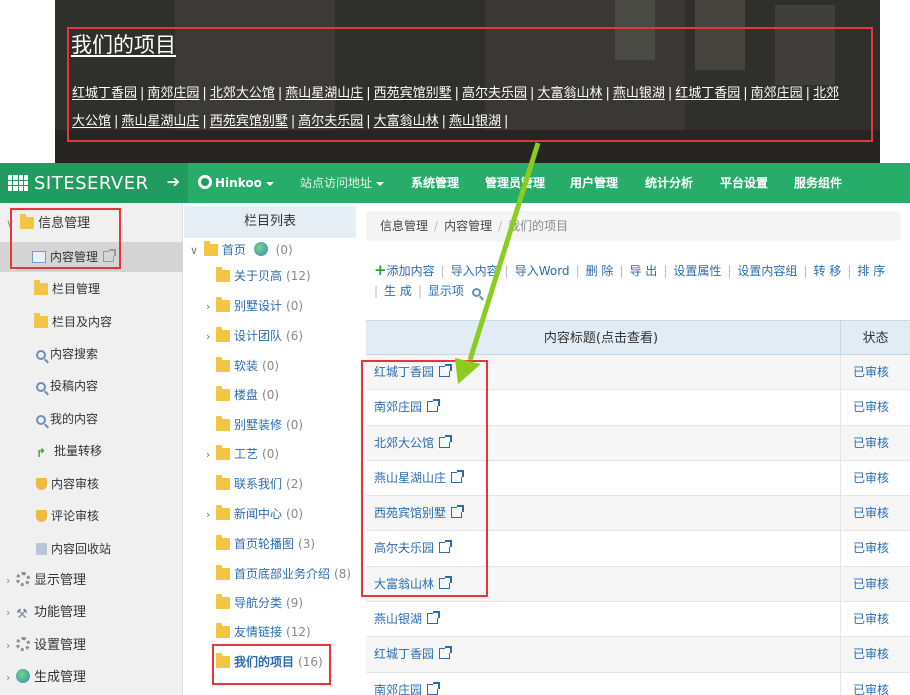 The image size is (910, 695). What do you see at coordinates (91, 516) in the screenshot?
I see `sidebar-item-comment-review: 评论审核` at bounding box center [91, 516].